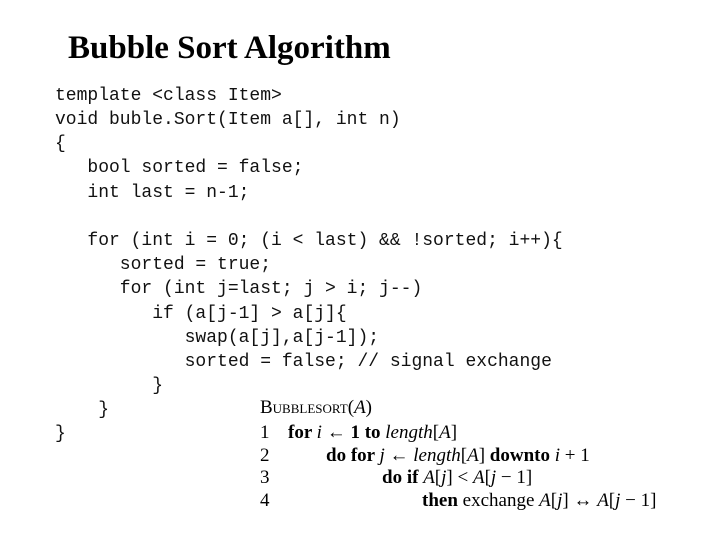  Describe the element at coordinates (501, 500) in the screenshot. I see `symbol: exchange` at that location.